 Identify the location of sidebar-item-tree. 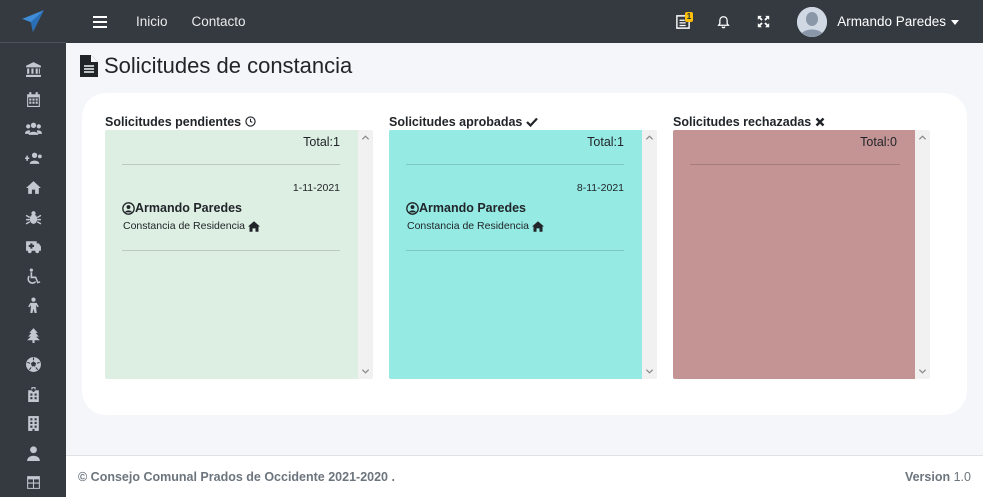
(33, 336).